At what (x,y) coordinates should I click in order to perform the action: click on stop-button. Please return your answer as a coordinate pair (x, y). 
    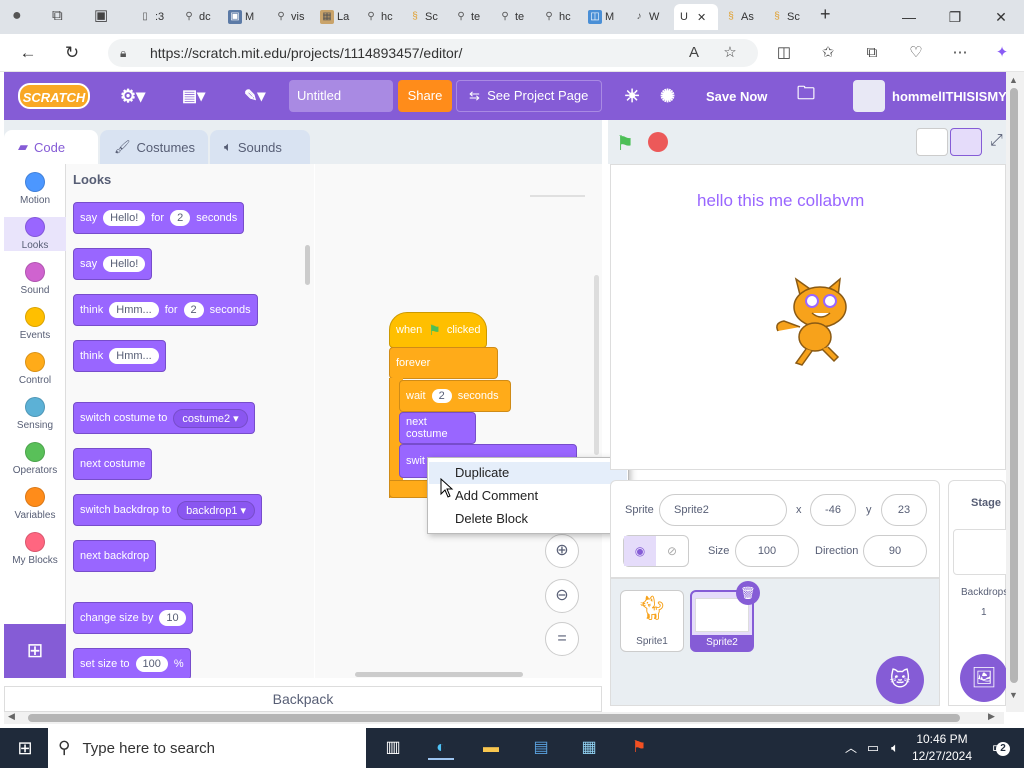
    Looking at the image, I should click on (658, 142).